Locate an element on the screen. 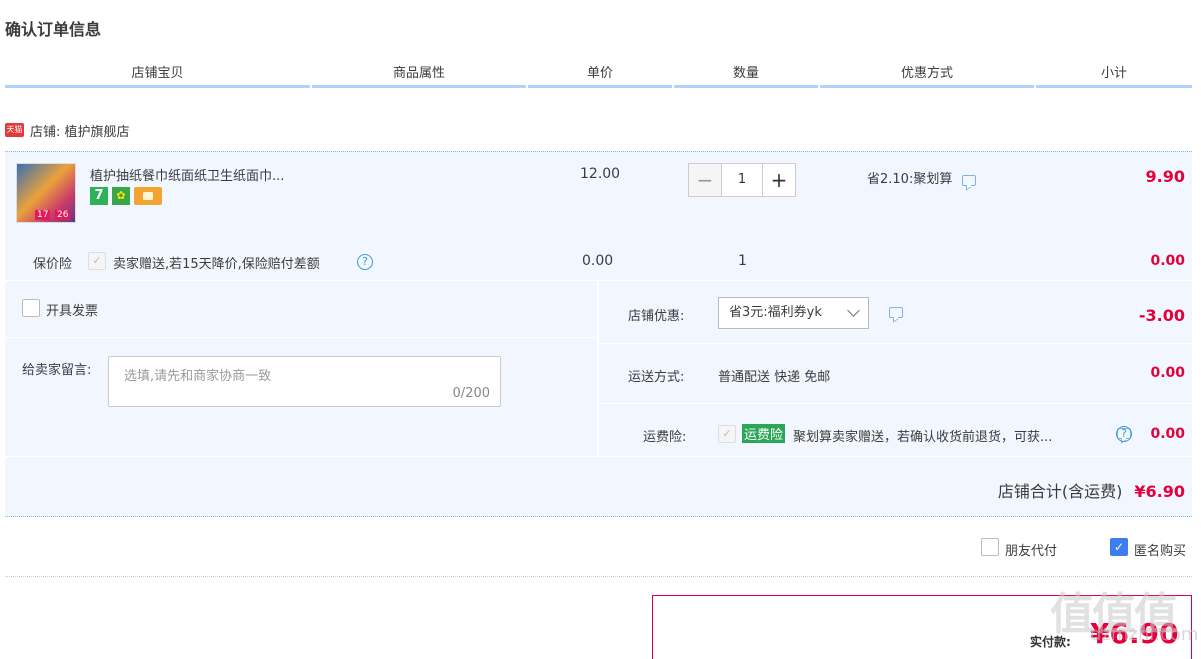 The height and width of the screenshot is (659, 1201). product-thumbnail: 17 26 is located at coordinates (46, 193).